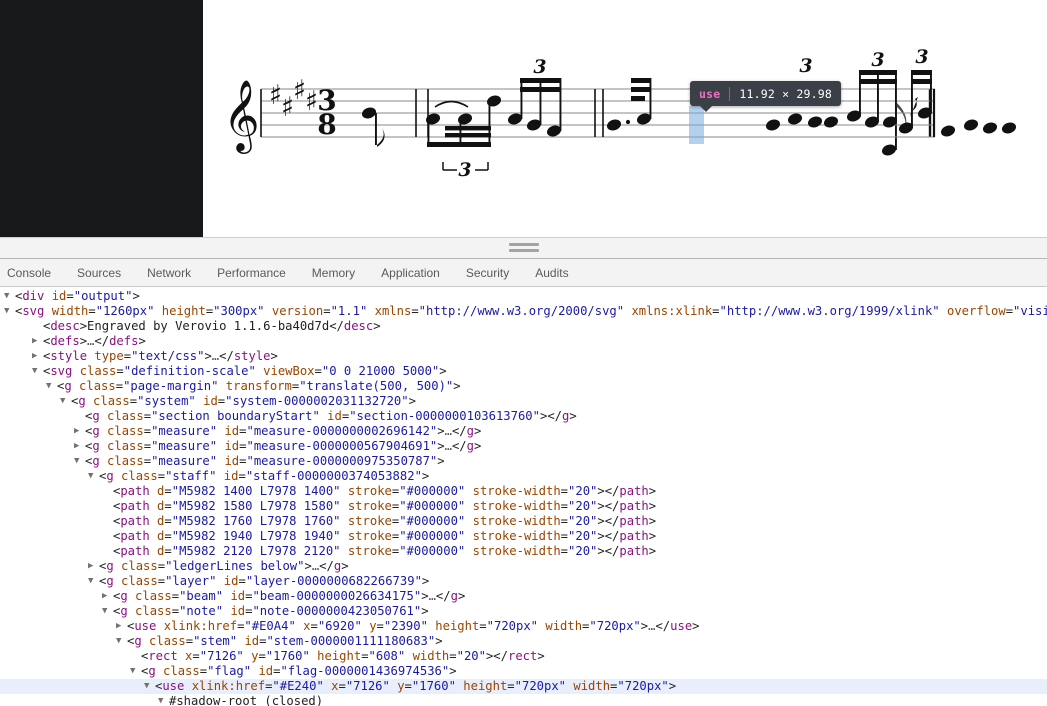 This screenshot has width=1047, height=706. Describe the element at coordinates (634, 551) in the screenshot. I see `token-tag: path` at that location.